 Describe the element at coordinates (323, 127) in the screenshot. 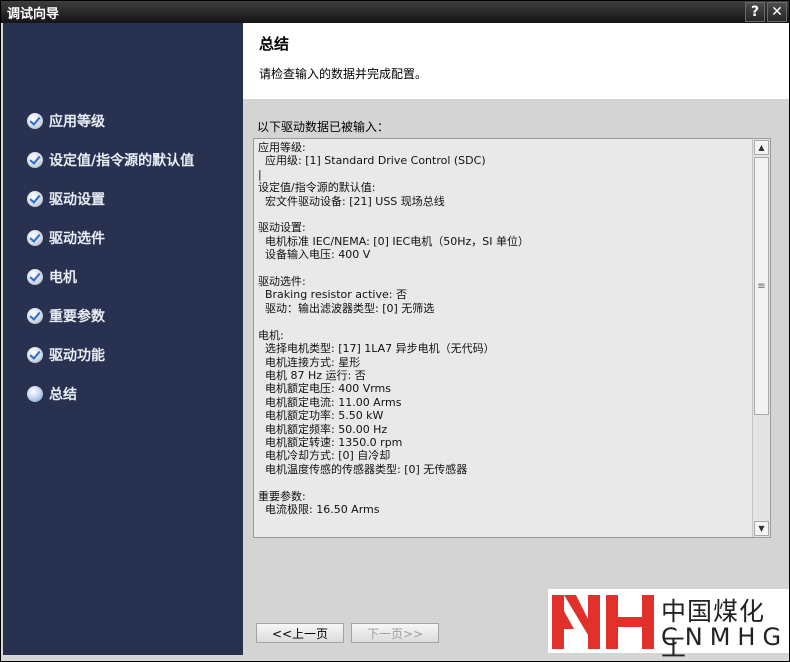

I see `summary-intro-text: 以下驱动数据已被输入：` at that location.